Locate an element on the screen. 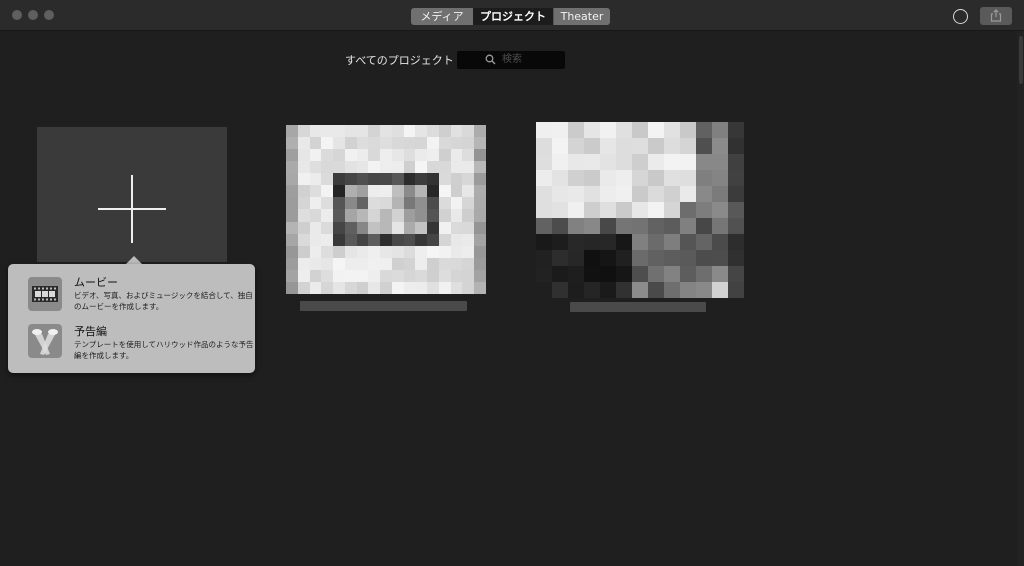 Image resolution: width=1024 pixels, height=566 pixels. option-movie-description: ビデオ、写真、およびミュージックを結合して、独自のムービーを作成します。 is located at coordinates (163, 301).